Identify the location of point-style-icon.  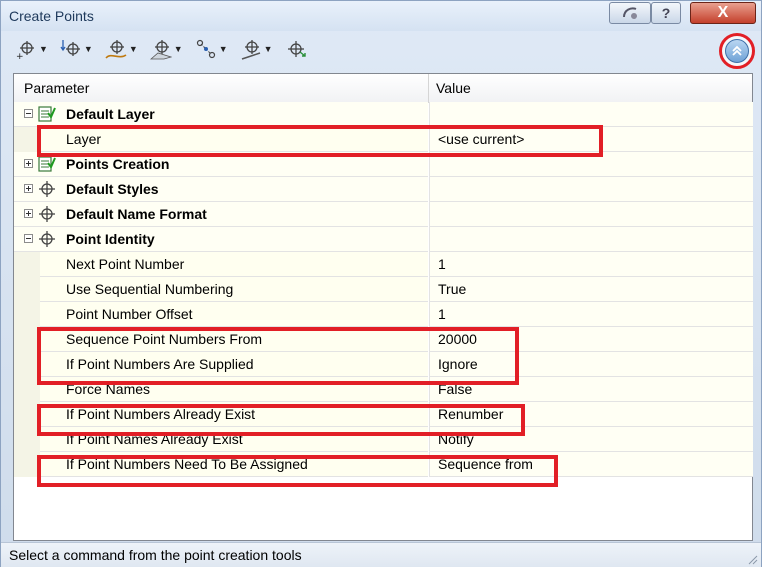
(47, 189).